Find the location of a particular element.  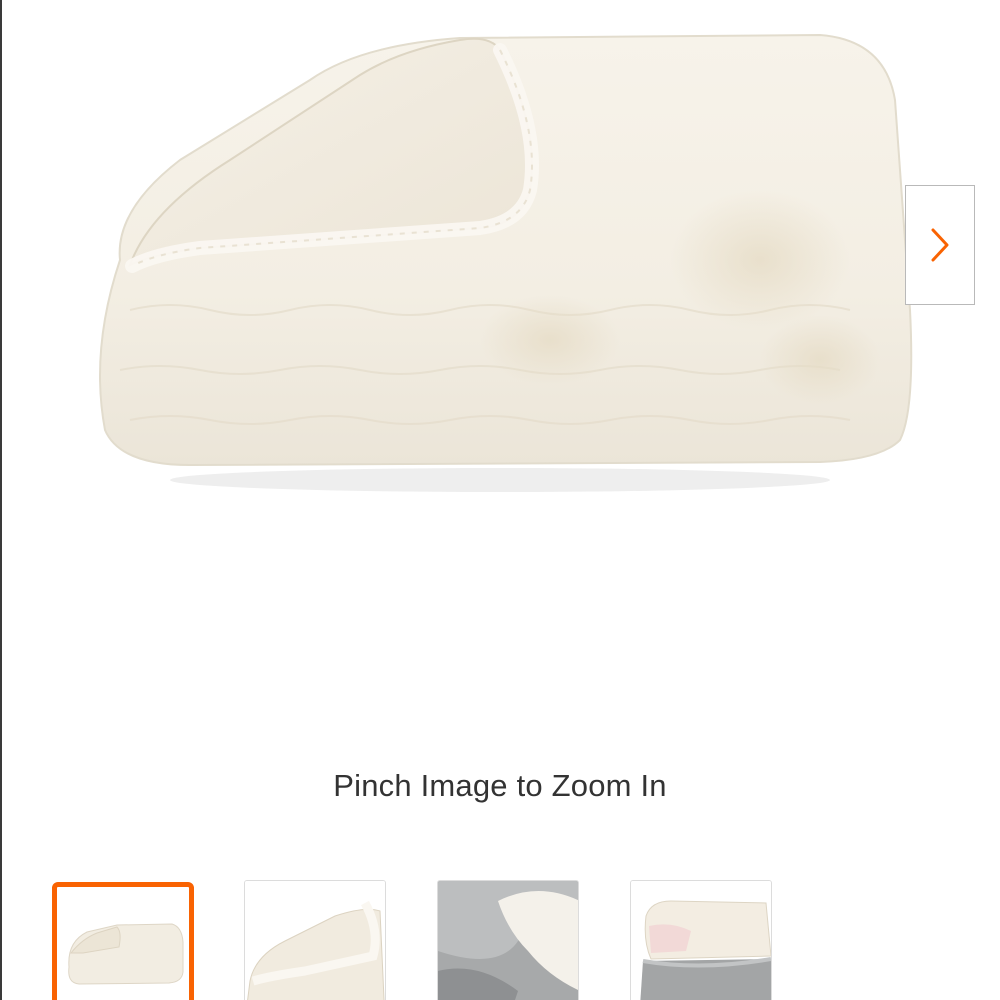

next-image-button is located at coordinates (940, 245).